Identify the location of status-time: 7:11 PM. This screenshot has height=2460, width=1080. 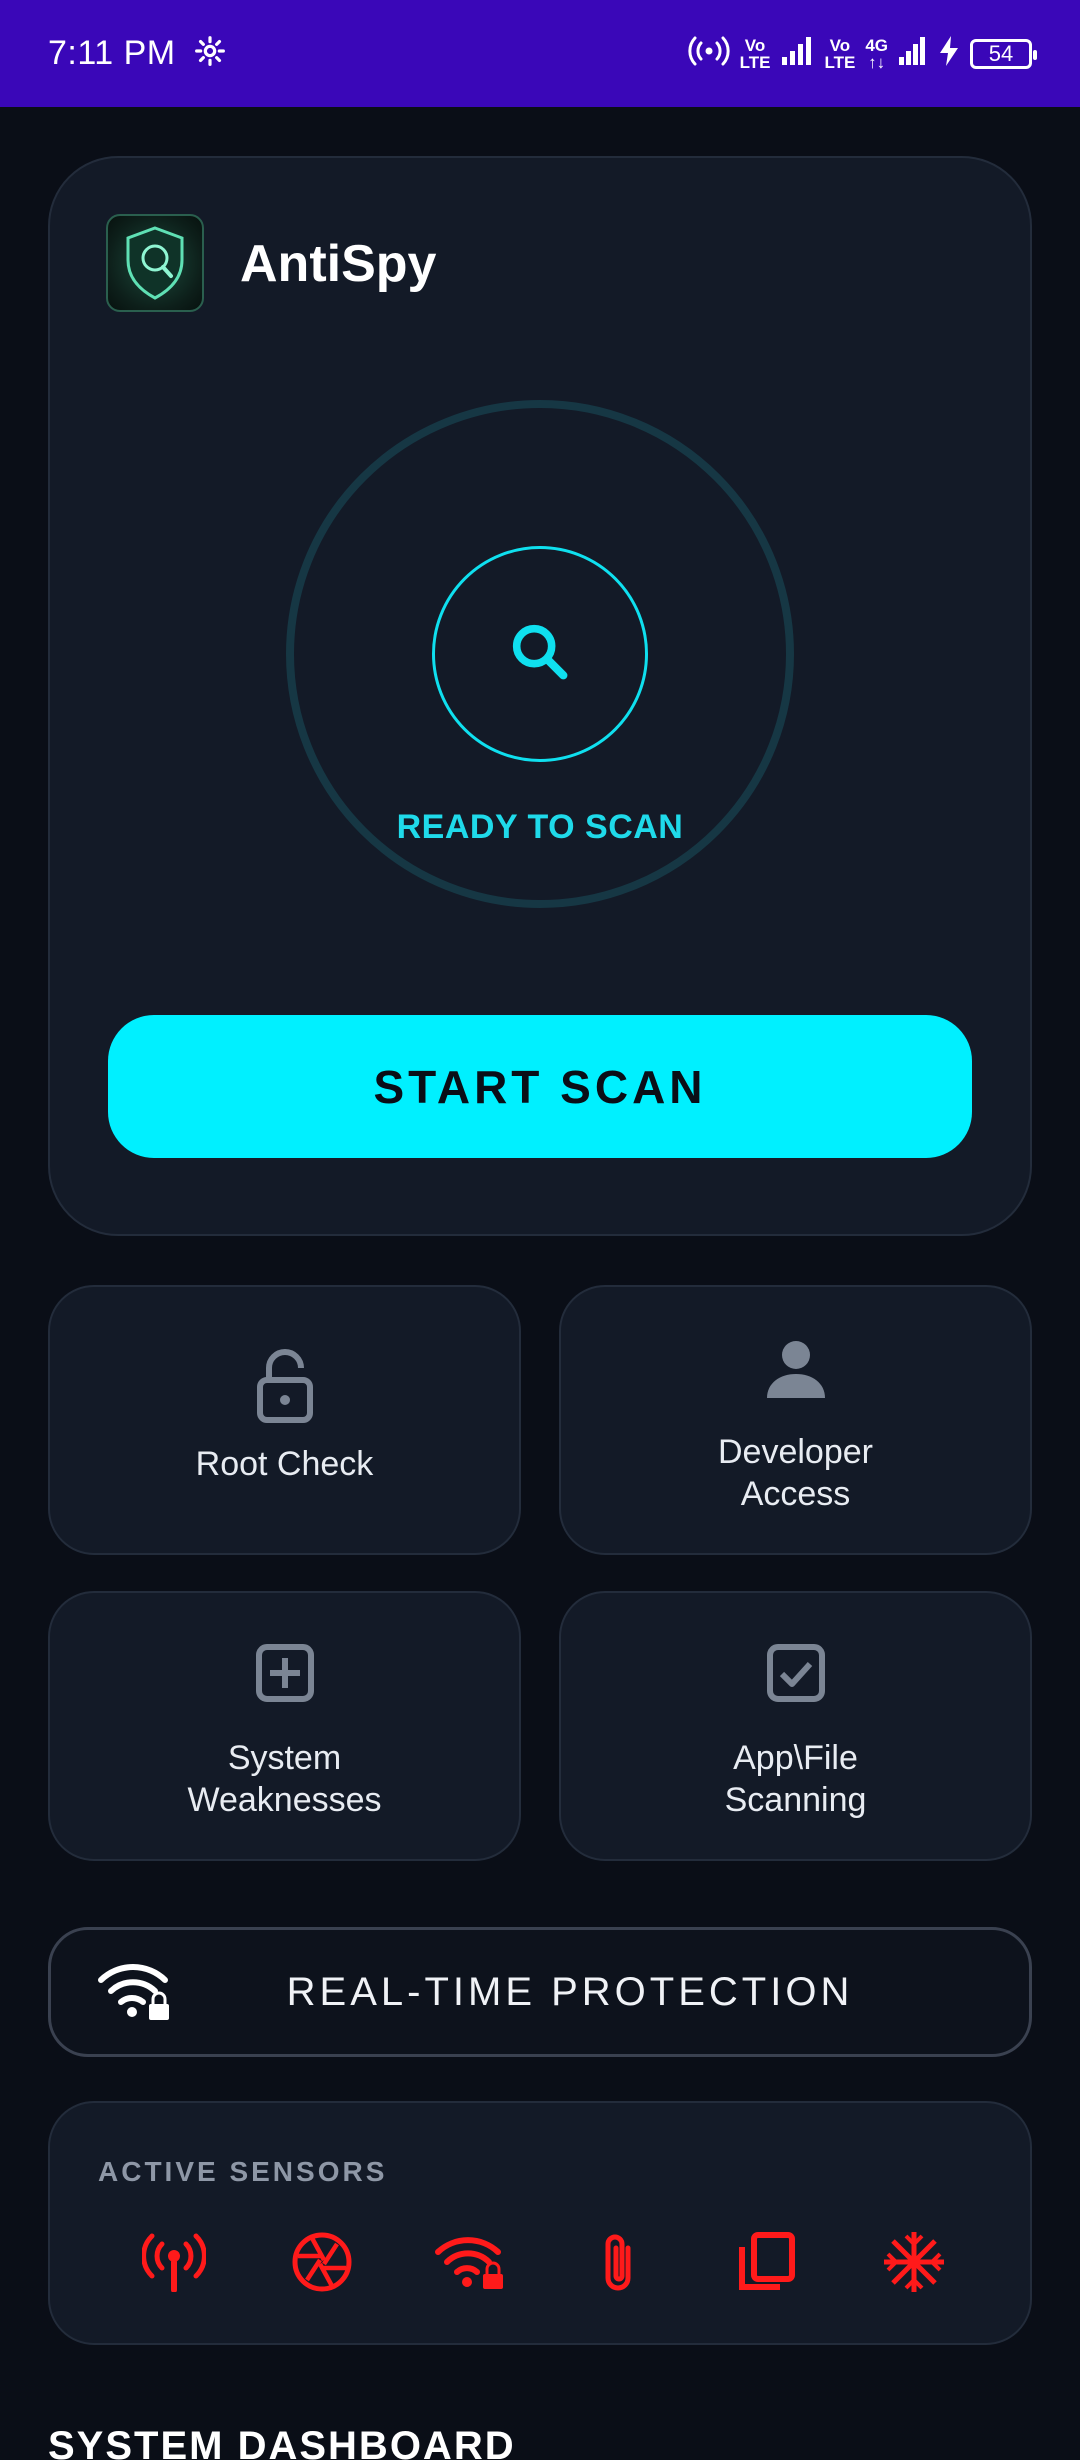
(112, 53).